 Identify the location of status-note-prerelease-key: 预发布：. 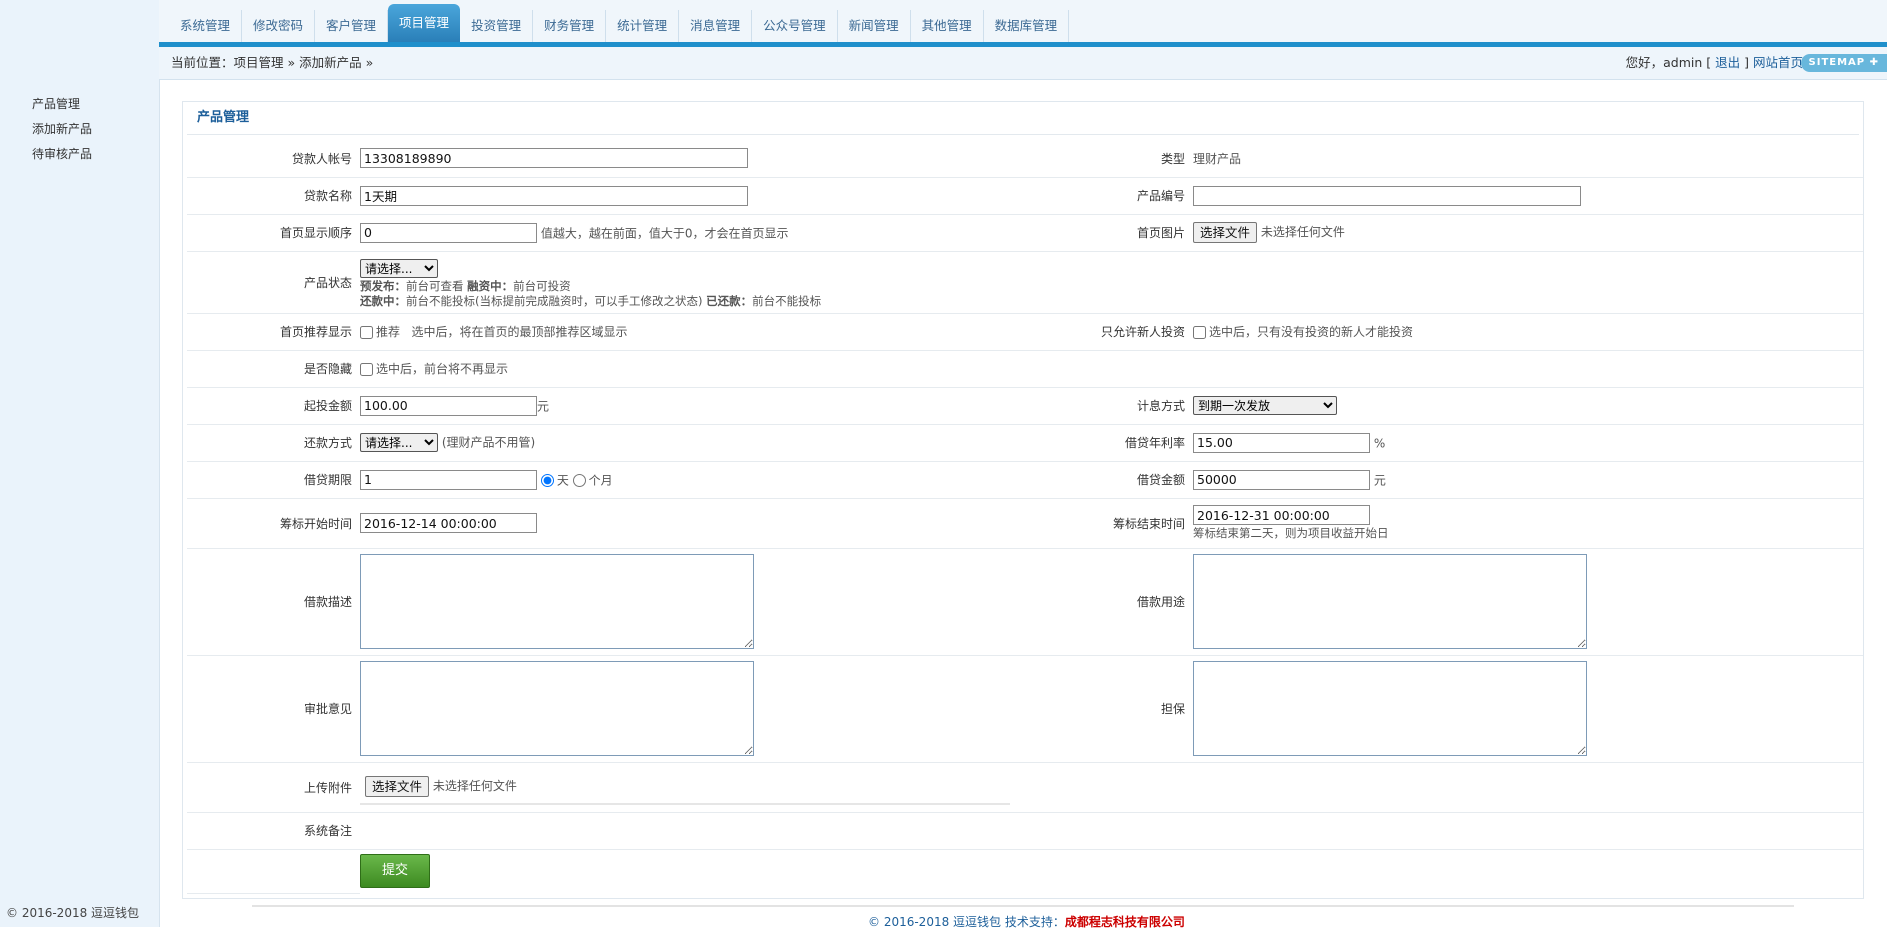
(383, 286).